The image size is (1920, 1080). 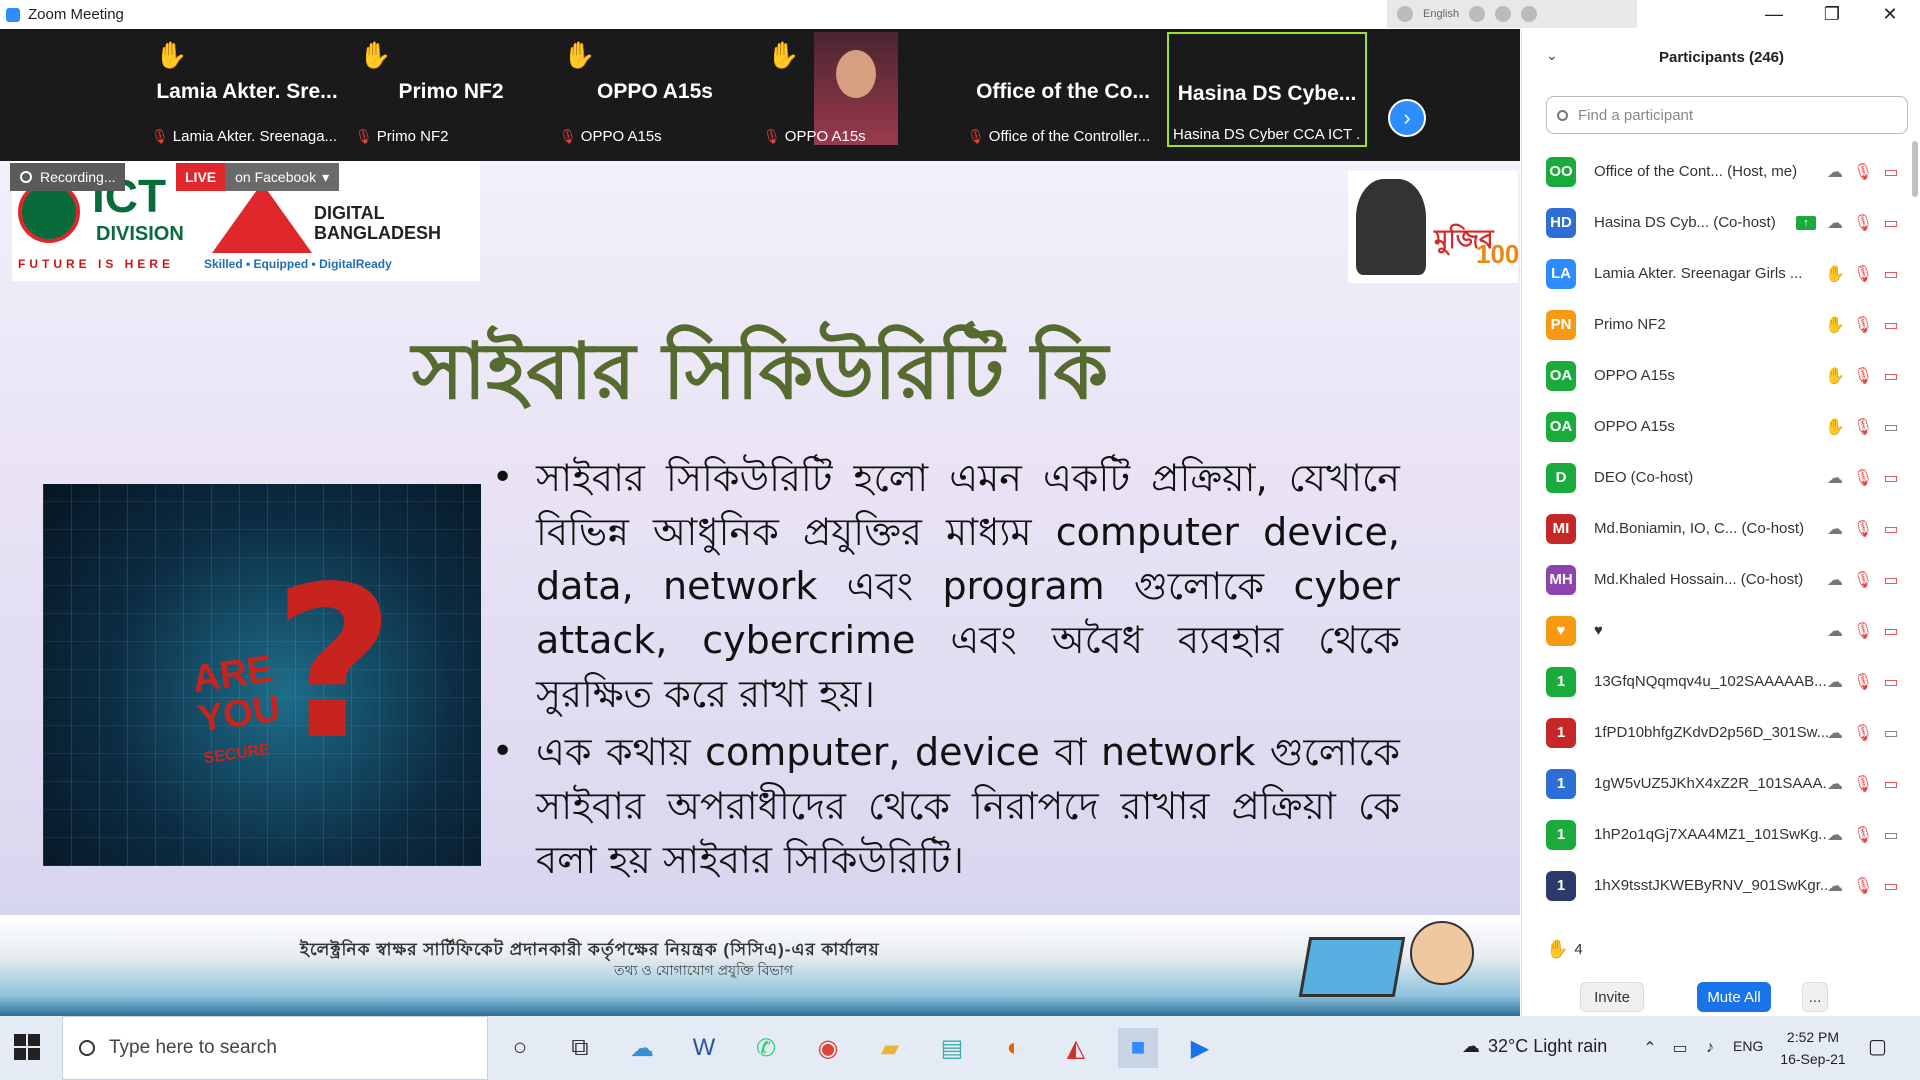 I want to click on kids-computer-illustration, so click(x=1400, y=964).